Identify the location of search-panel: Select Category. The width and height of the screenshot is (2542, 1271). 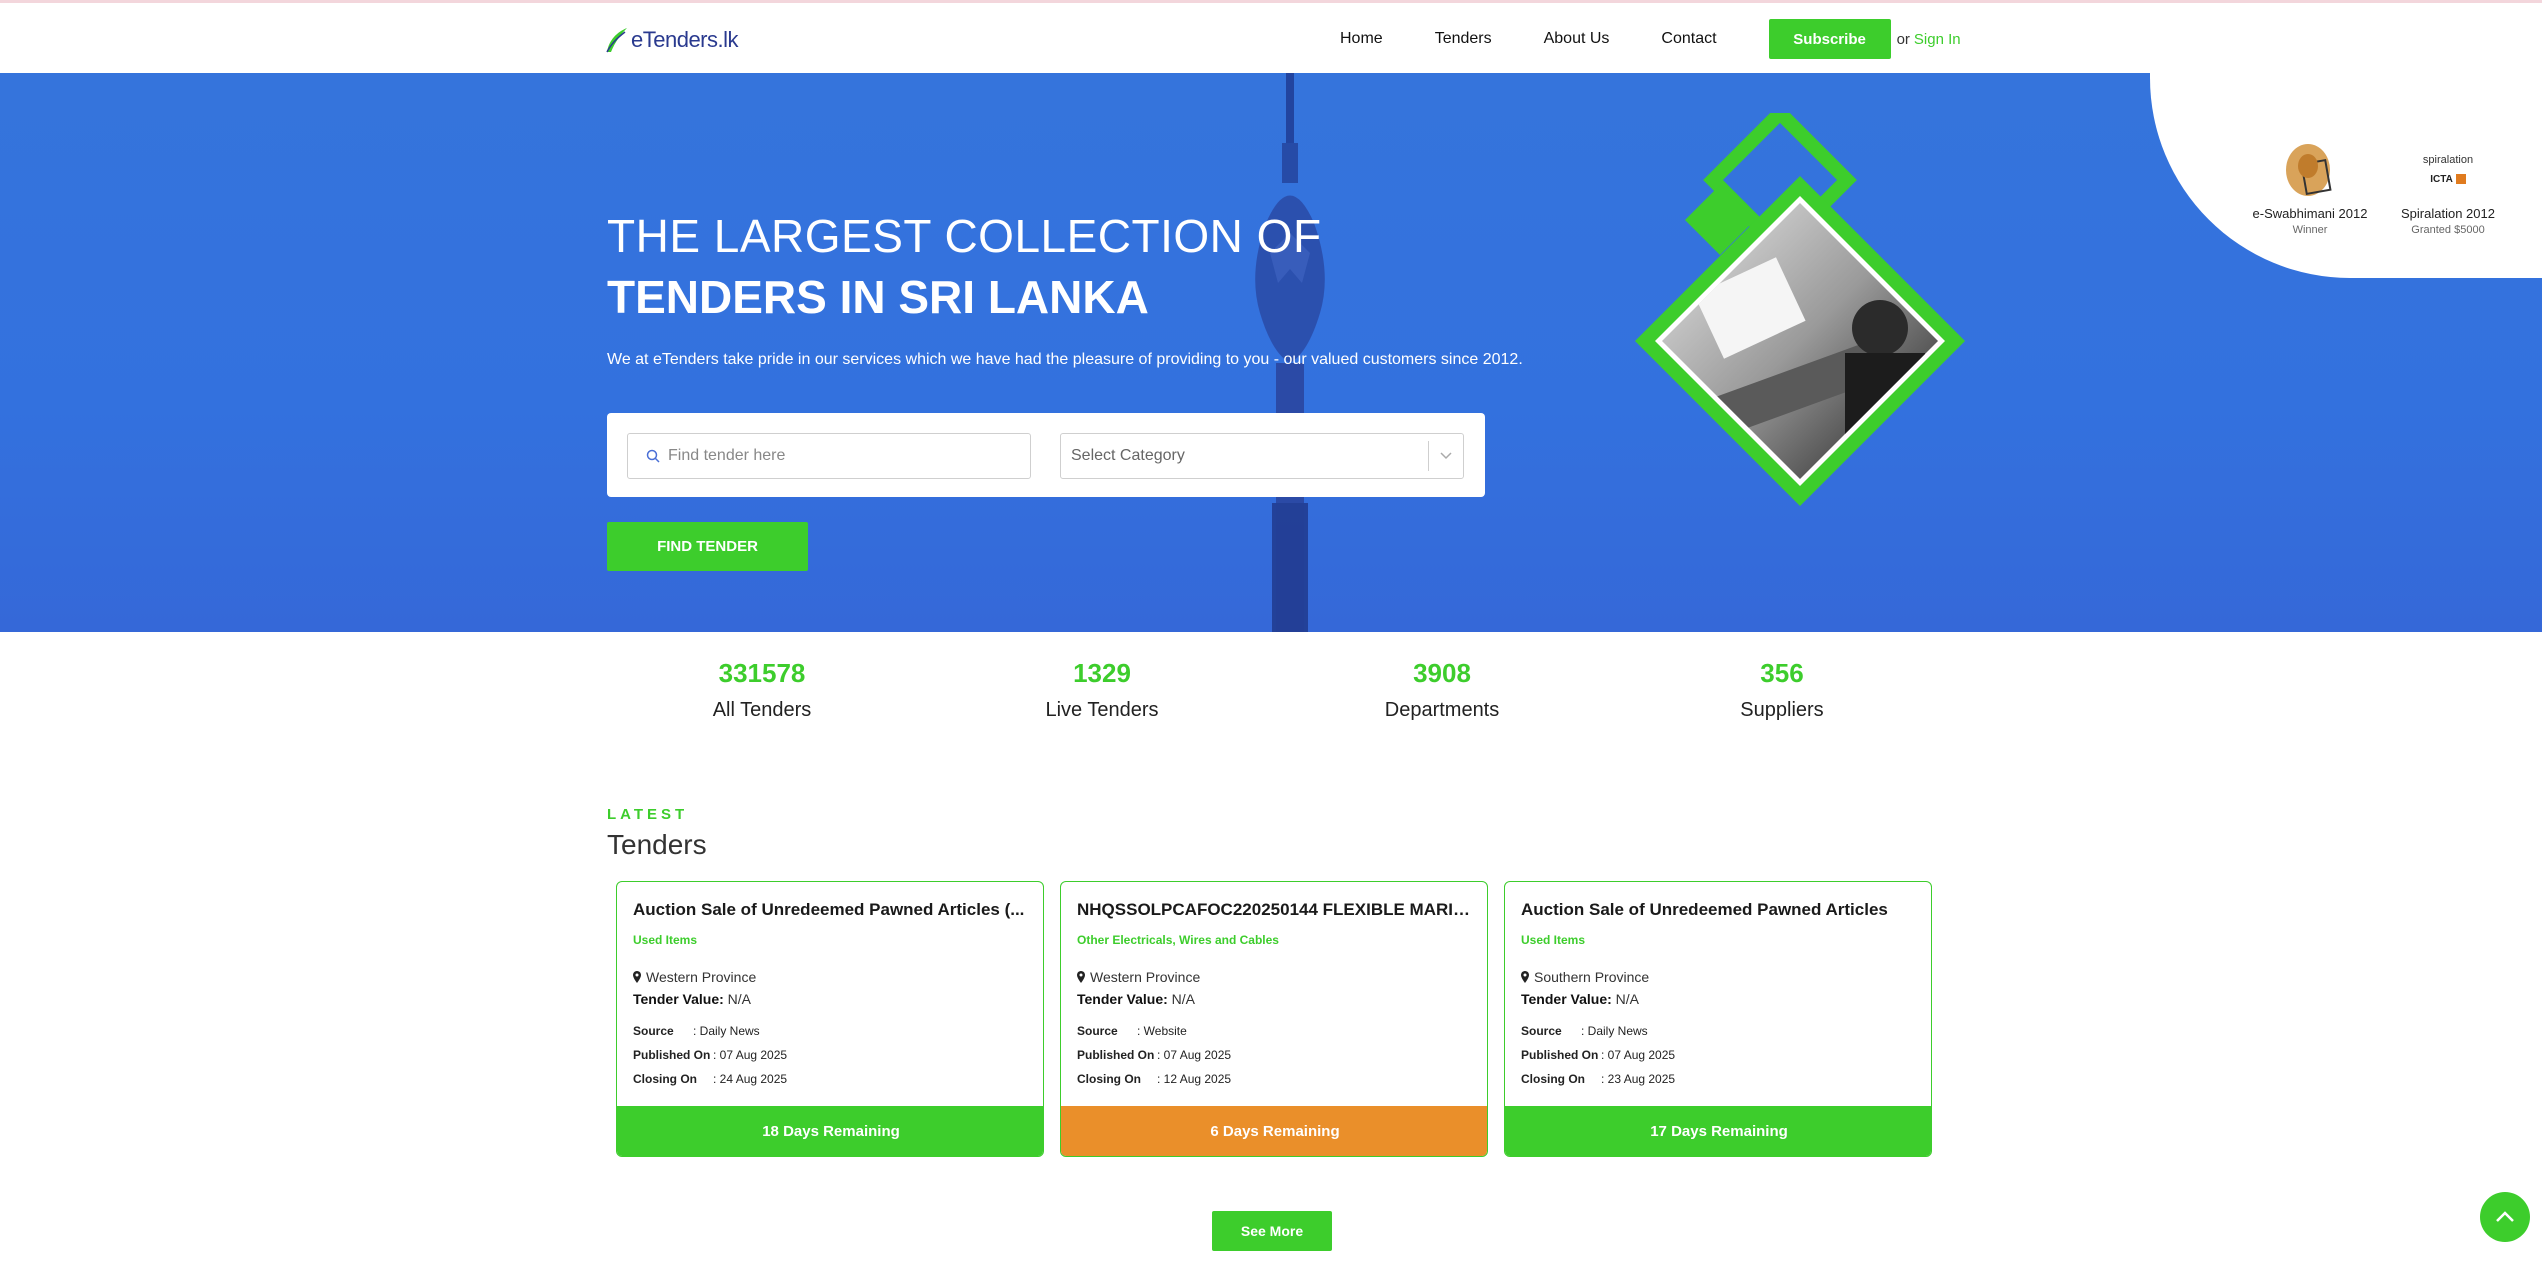
(1046, 455).